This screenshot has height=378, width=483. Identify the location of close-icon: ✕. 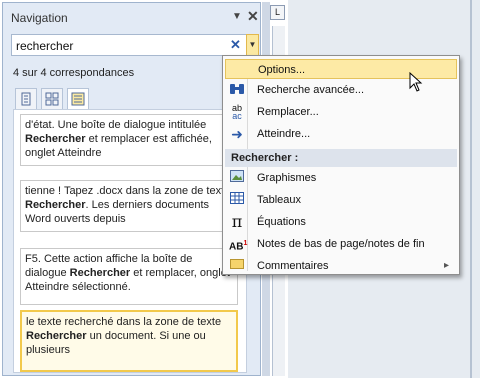
(253, 16).